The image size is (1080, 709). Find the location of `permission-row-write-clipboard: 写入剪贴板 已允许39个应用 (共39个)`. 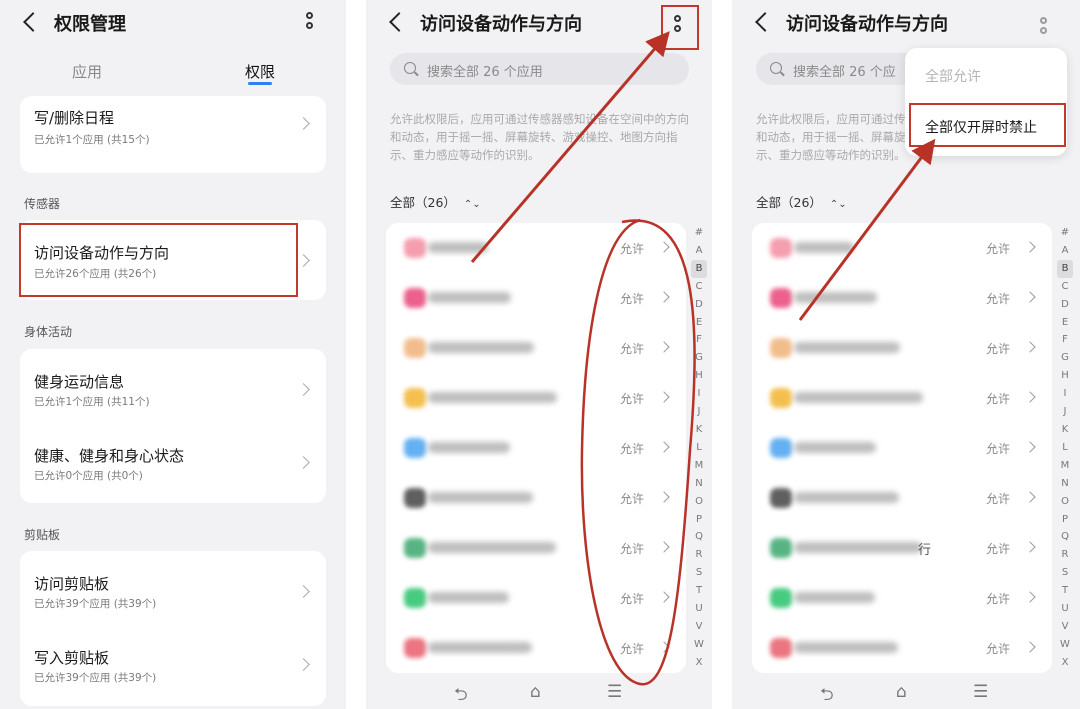

permission-row-write-clipboard: 写入剪贴板 已允许39个应用 (共39个) is located at coordinates (173, 665).